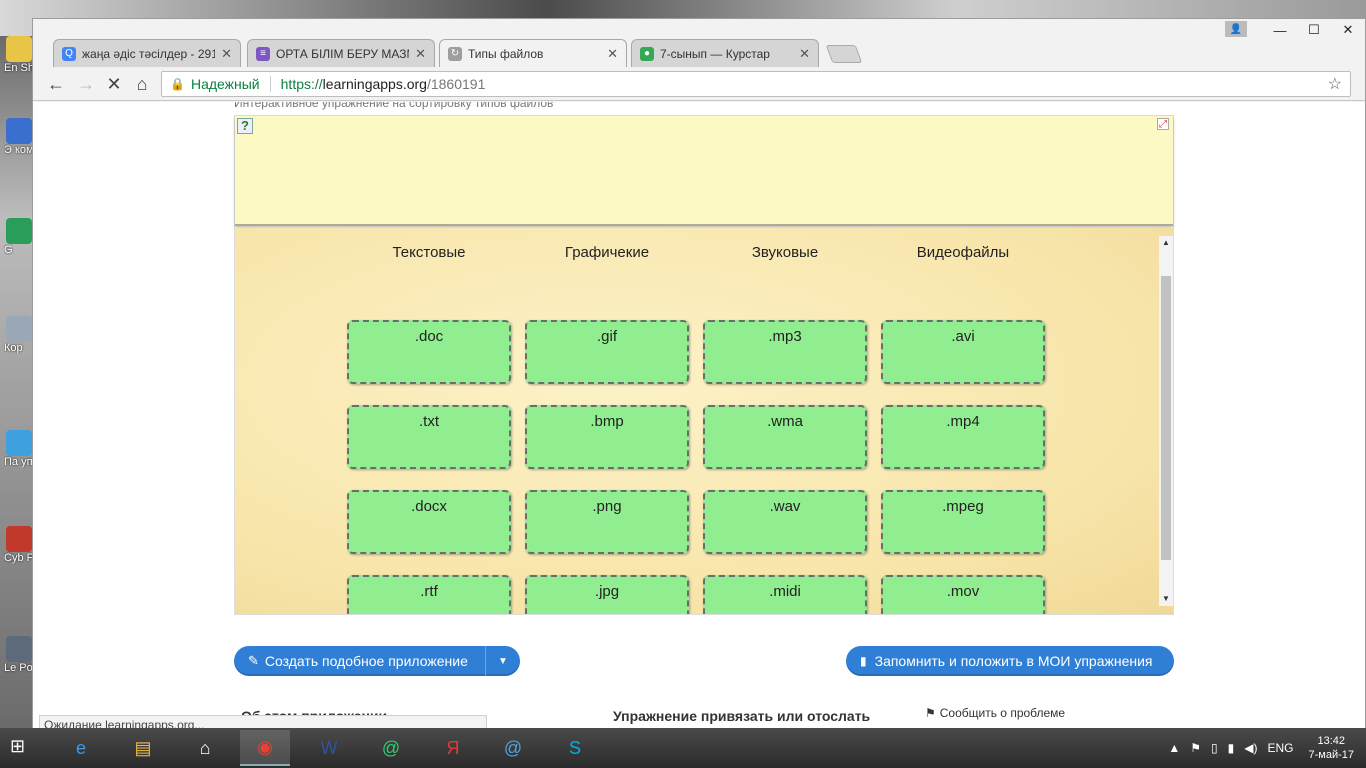 The width and height of the screenshot is (1366, 768). I want to click on mail-icon: @, so click(513, 748).